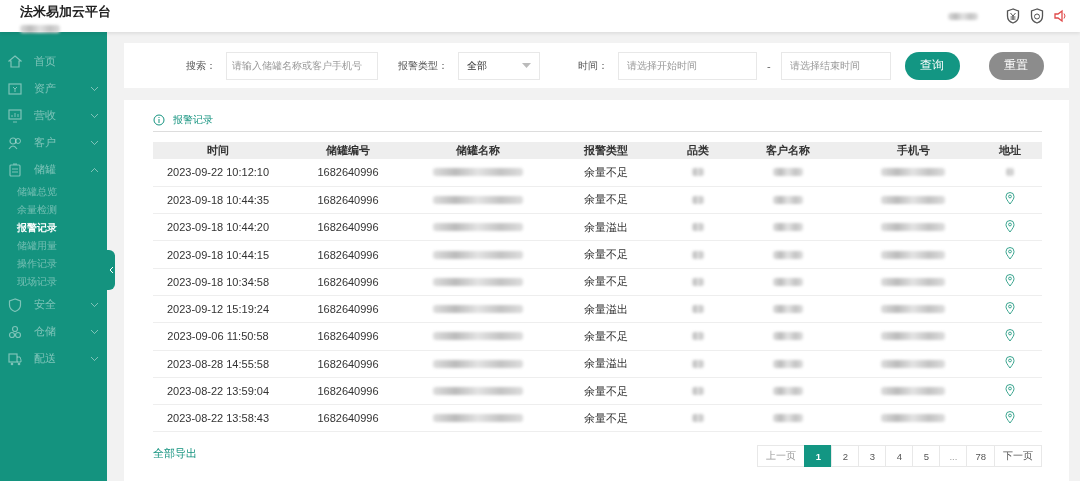  What do you see at coordinates (15, 88) in the screenshot?
I see `wallet-icon` at bounding box center [15, 88].